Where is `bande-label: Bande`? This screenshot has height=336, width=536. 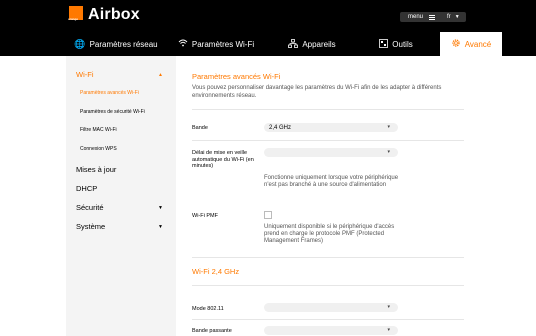
bande-label: Bande is located at coordinates (200, 128).